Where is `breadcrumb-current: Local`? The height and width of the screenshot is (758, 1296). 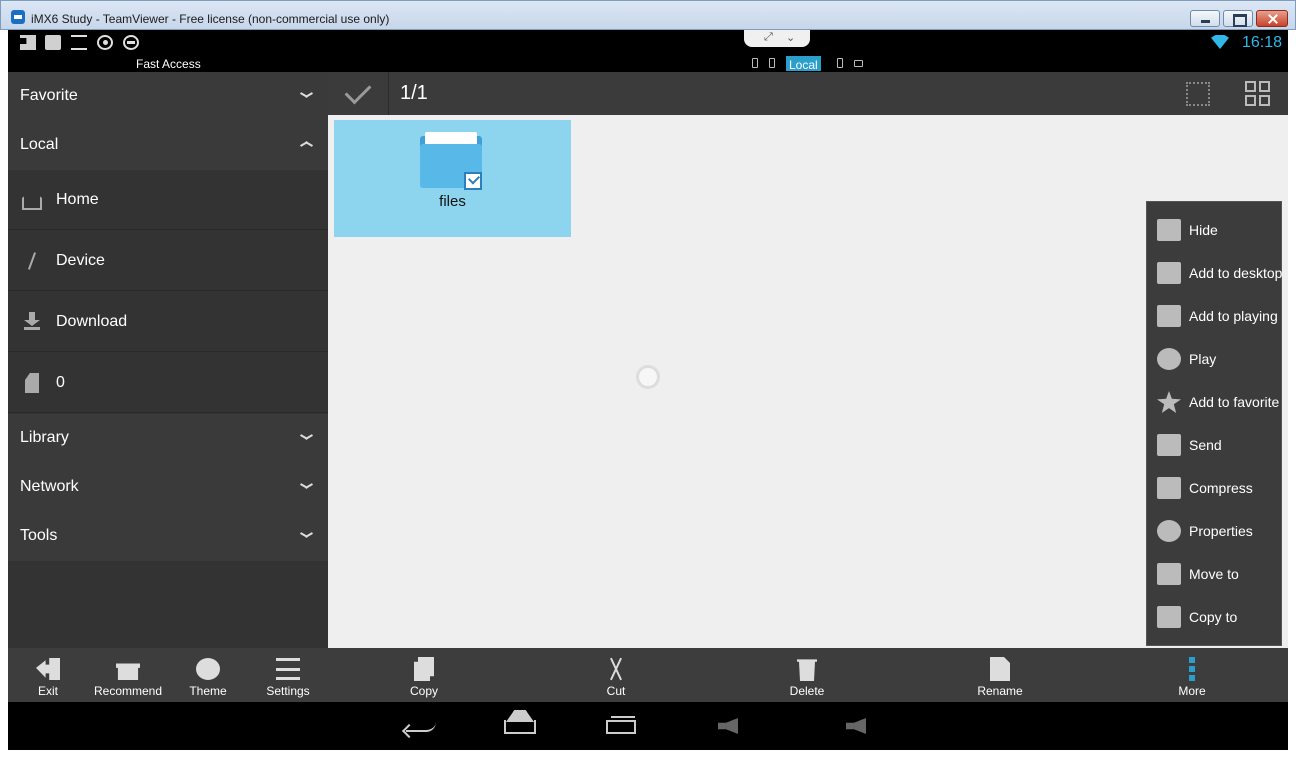
breadcrumb-current: Local is located at coordinates (803, 64).